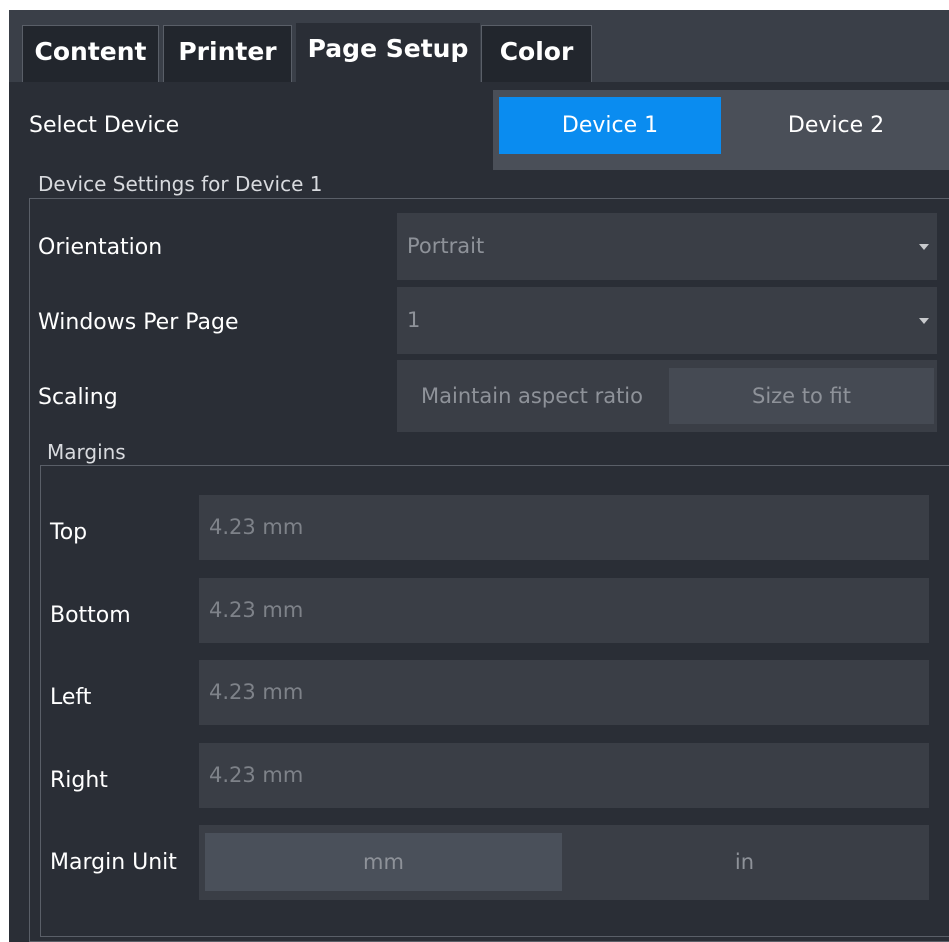 This screenshot has width=949, height=942. Describe the element at coordinates (446, 246) in the screenshot. I see `orientation-value: Portrait` at that location.